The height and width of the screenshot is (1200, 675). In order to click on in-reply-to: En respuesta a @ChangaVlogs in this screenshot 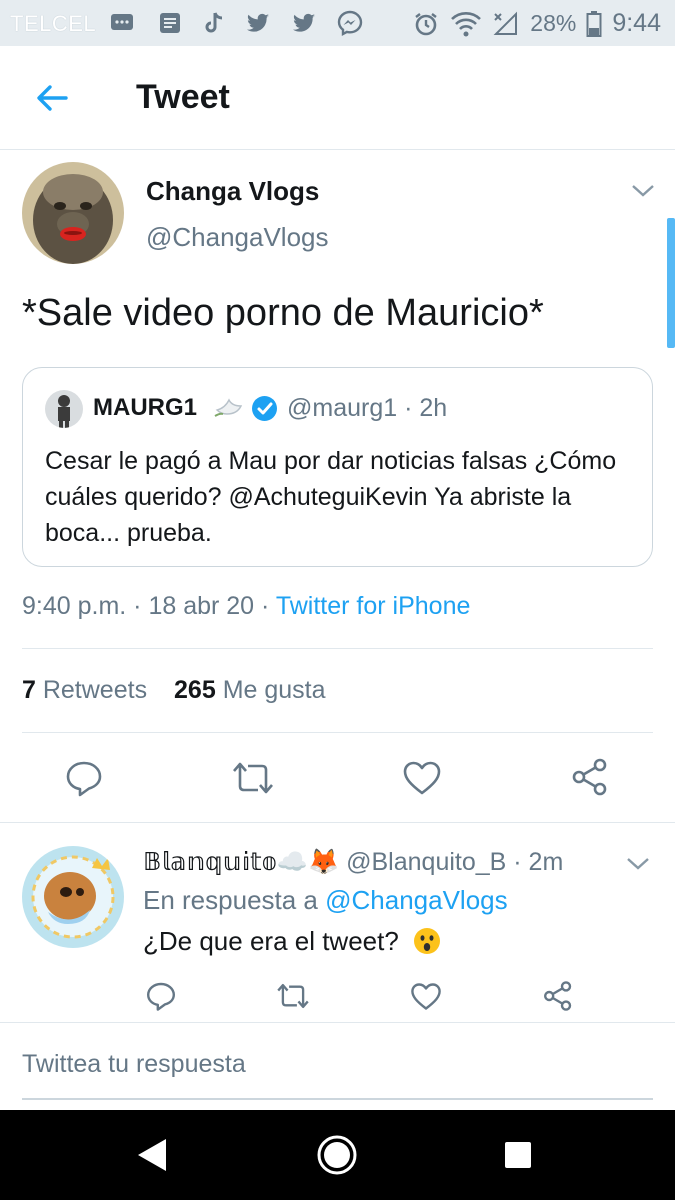, I will do `click(325, 900)`.